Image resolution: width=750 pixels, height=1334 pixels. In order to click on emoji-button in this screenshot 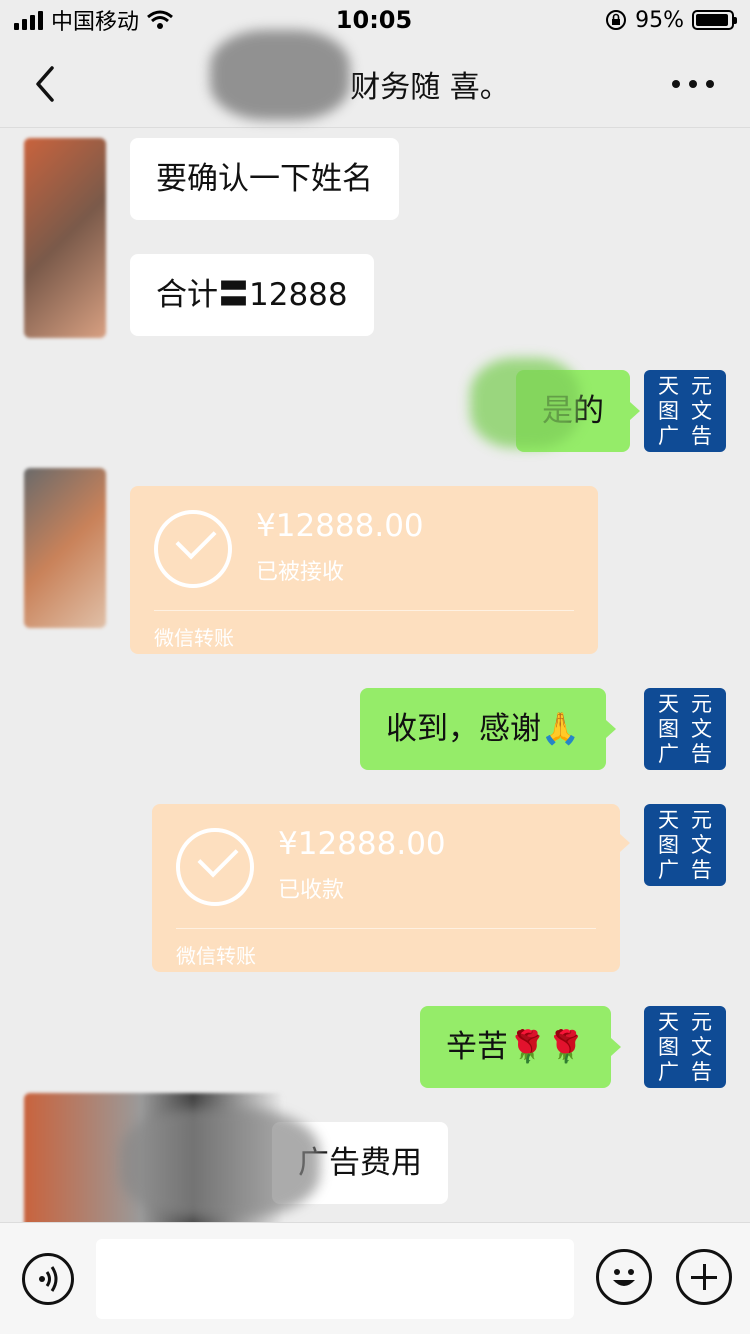, I will do `click(624, 1277)`.